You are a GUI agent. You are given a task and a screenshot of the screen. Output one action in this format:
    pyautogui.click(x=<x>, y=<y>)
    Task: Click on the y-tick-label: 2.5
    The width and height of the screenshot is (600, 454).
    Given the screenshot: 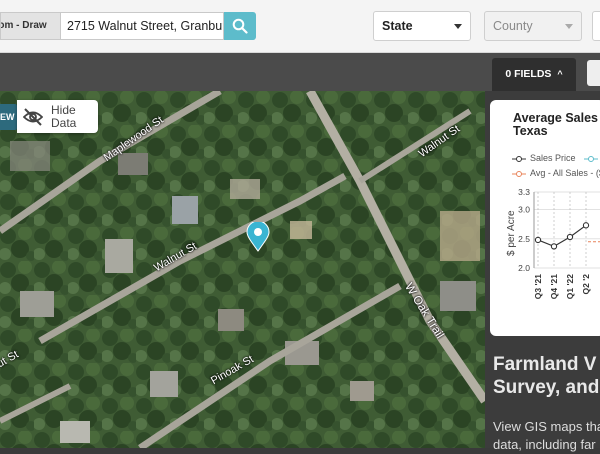 What is the action you would take?
    pyautogui.click(x=524, y=239)
    